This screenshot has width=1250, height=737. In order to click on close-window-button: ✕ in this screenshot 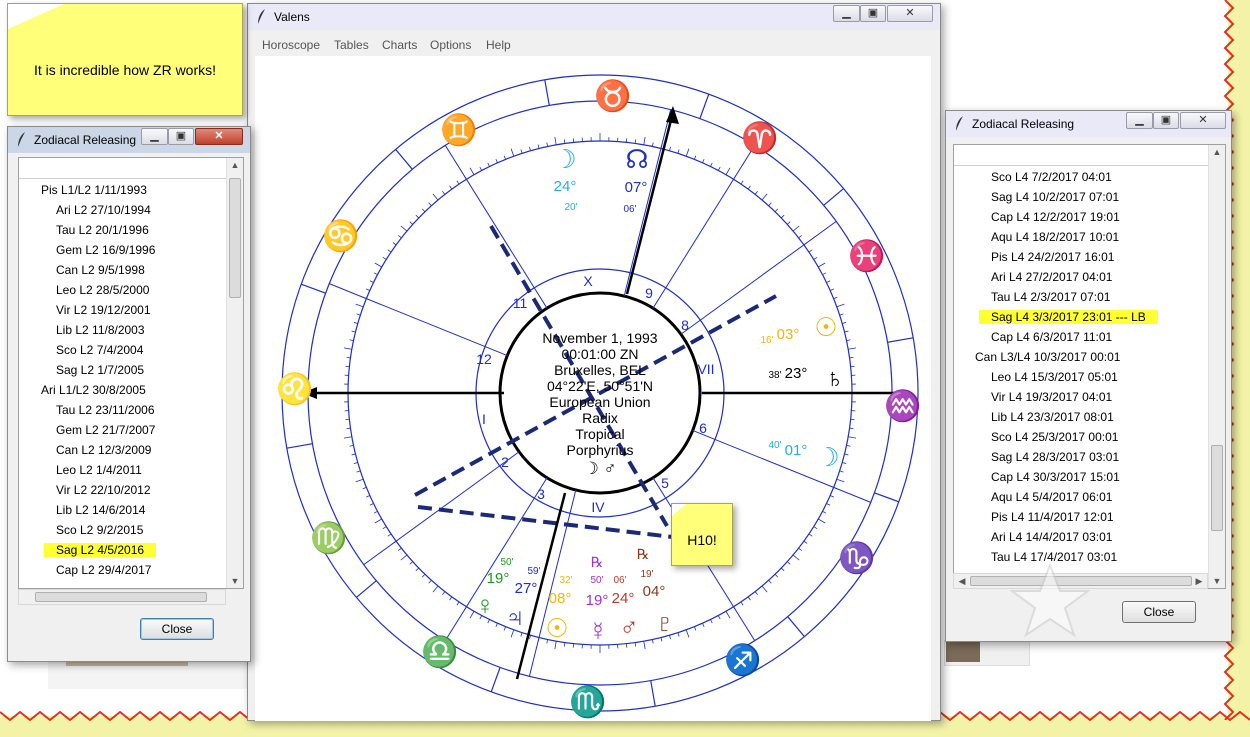, I will do `click(910, 13)`.